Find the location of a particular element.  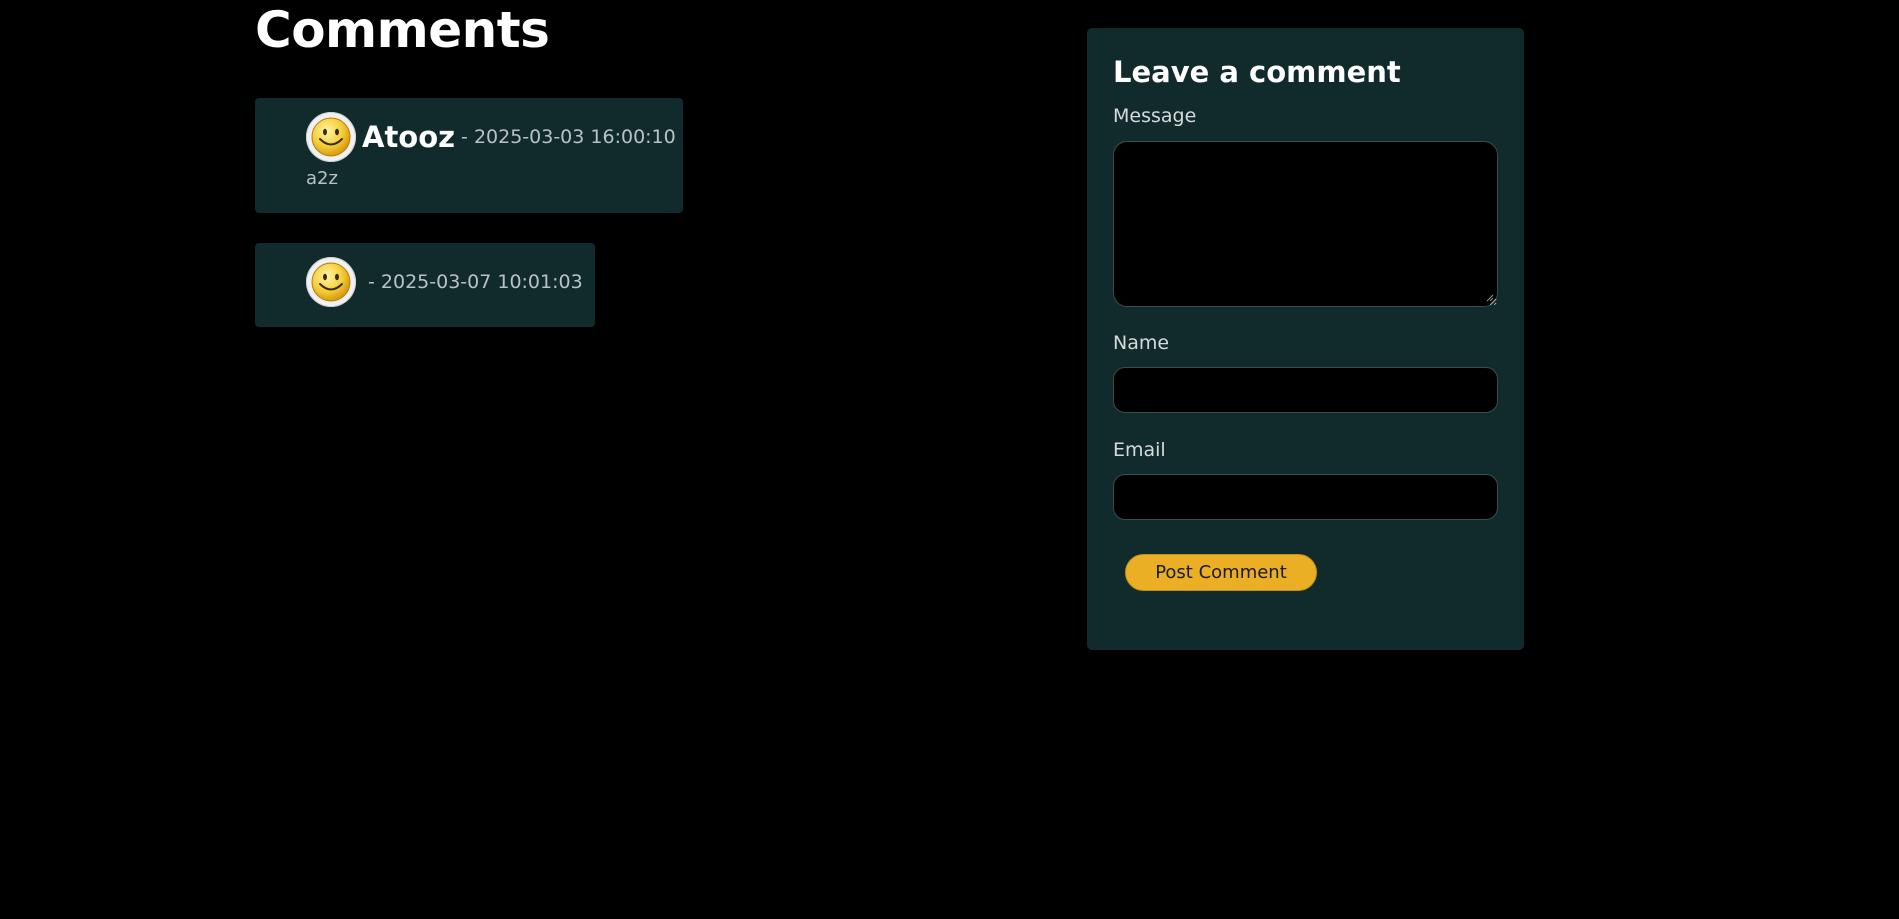

comment-header: - 2025-03-07 10:01:03 is located at coordinates (444, 282).